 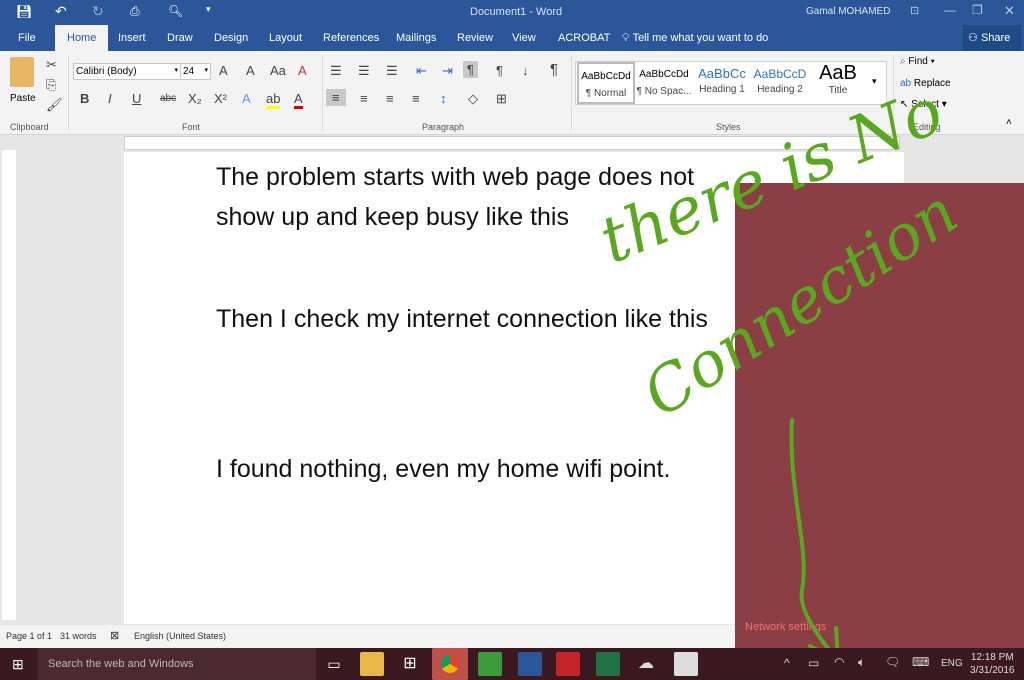 What do you see at coordinates (273, 100) in the screenshot?
I see `highlight-icon: ab` at bounding box center [273, 100].